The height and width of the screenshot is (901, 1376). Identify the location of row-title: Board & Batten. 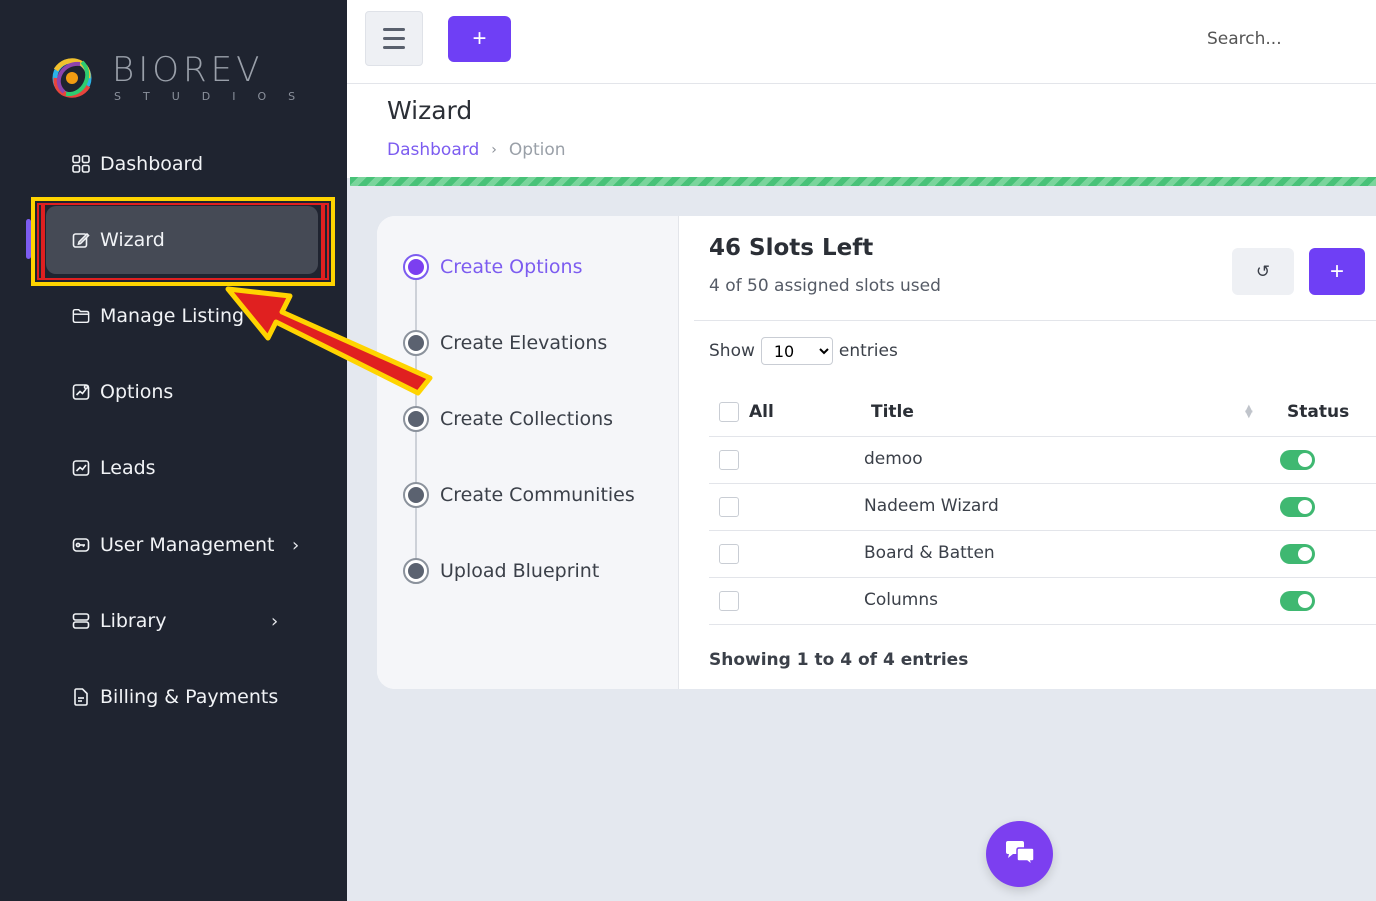
(929, 553).